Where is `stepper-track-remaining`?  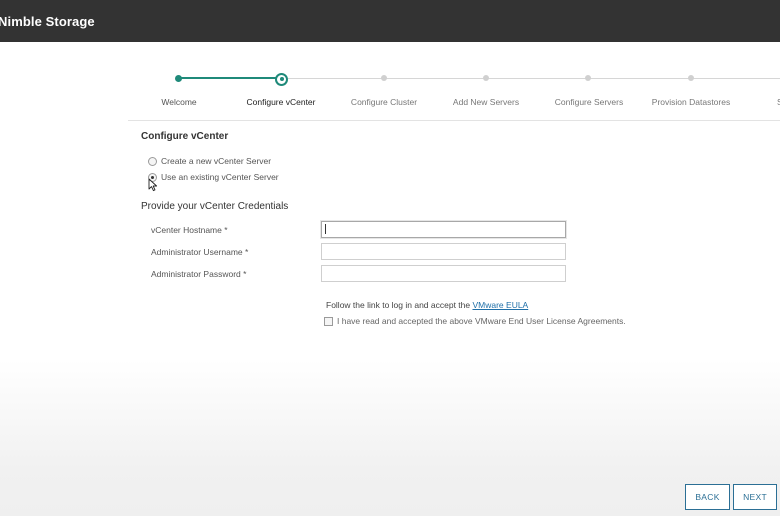
stepper-track-remaining is located at coordinates (530, 78).